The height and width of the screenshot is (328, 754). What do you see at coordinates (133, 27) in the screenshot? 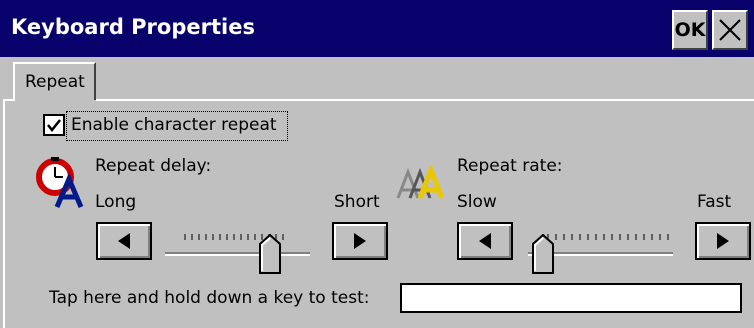
I see `window-title: Keyboard Properties` at bounding box center [133, 27].